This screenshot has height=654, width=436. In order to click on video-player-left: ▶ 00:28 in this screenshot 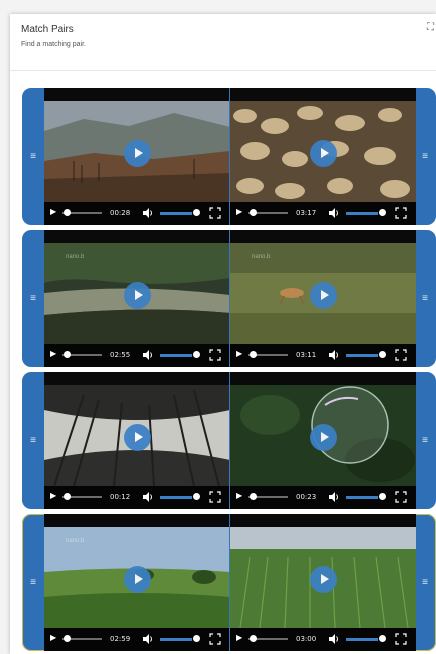, I will do `click(137, 156)`.